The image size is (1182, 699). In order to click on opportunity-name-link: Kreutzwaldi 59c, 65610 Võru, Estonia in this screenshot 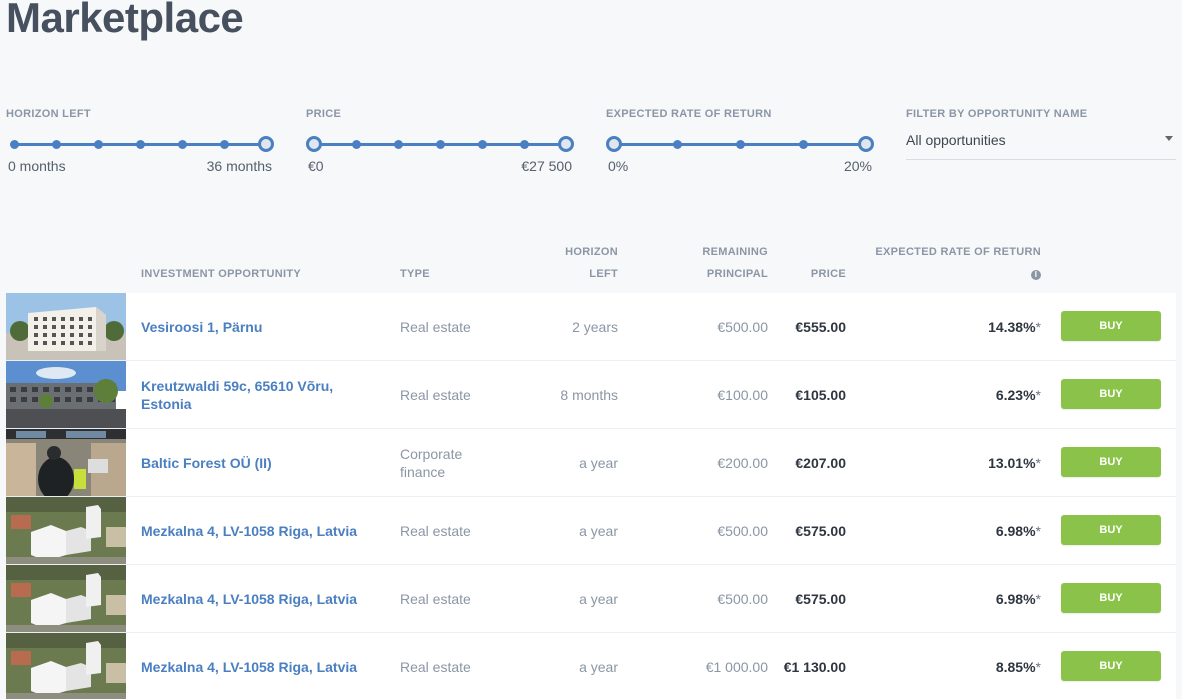, I will do `click(261, 394)`.